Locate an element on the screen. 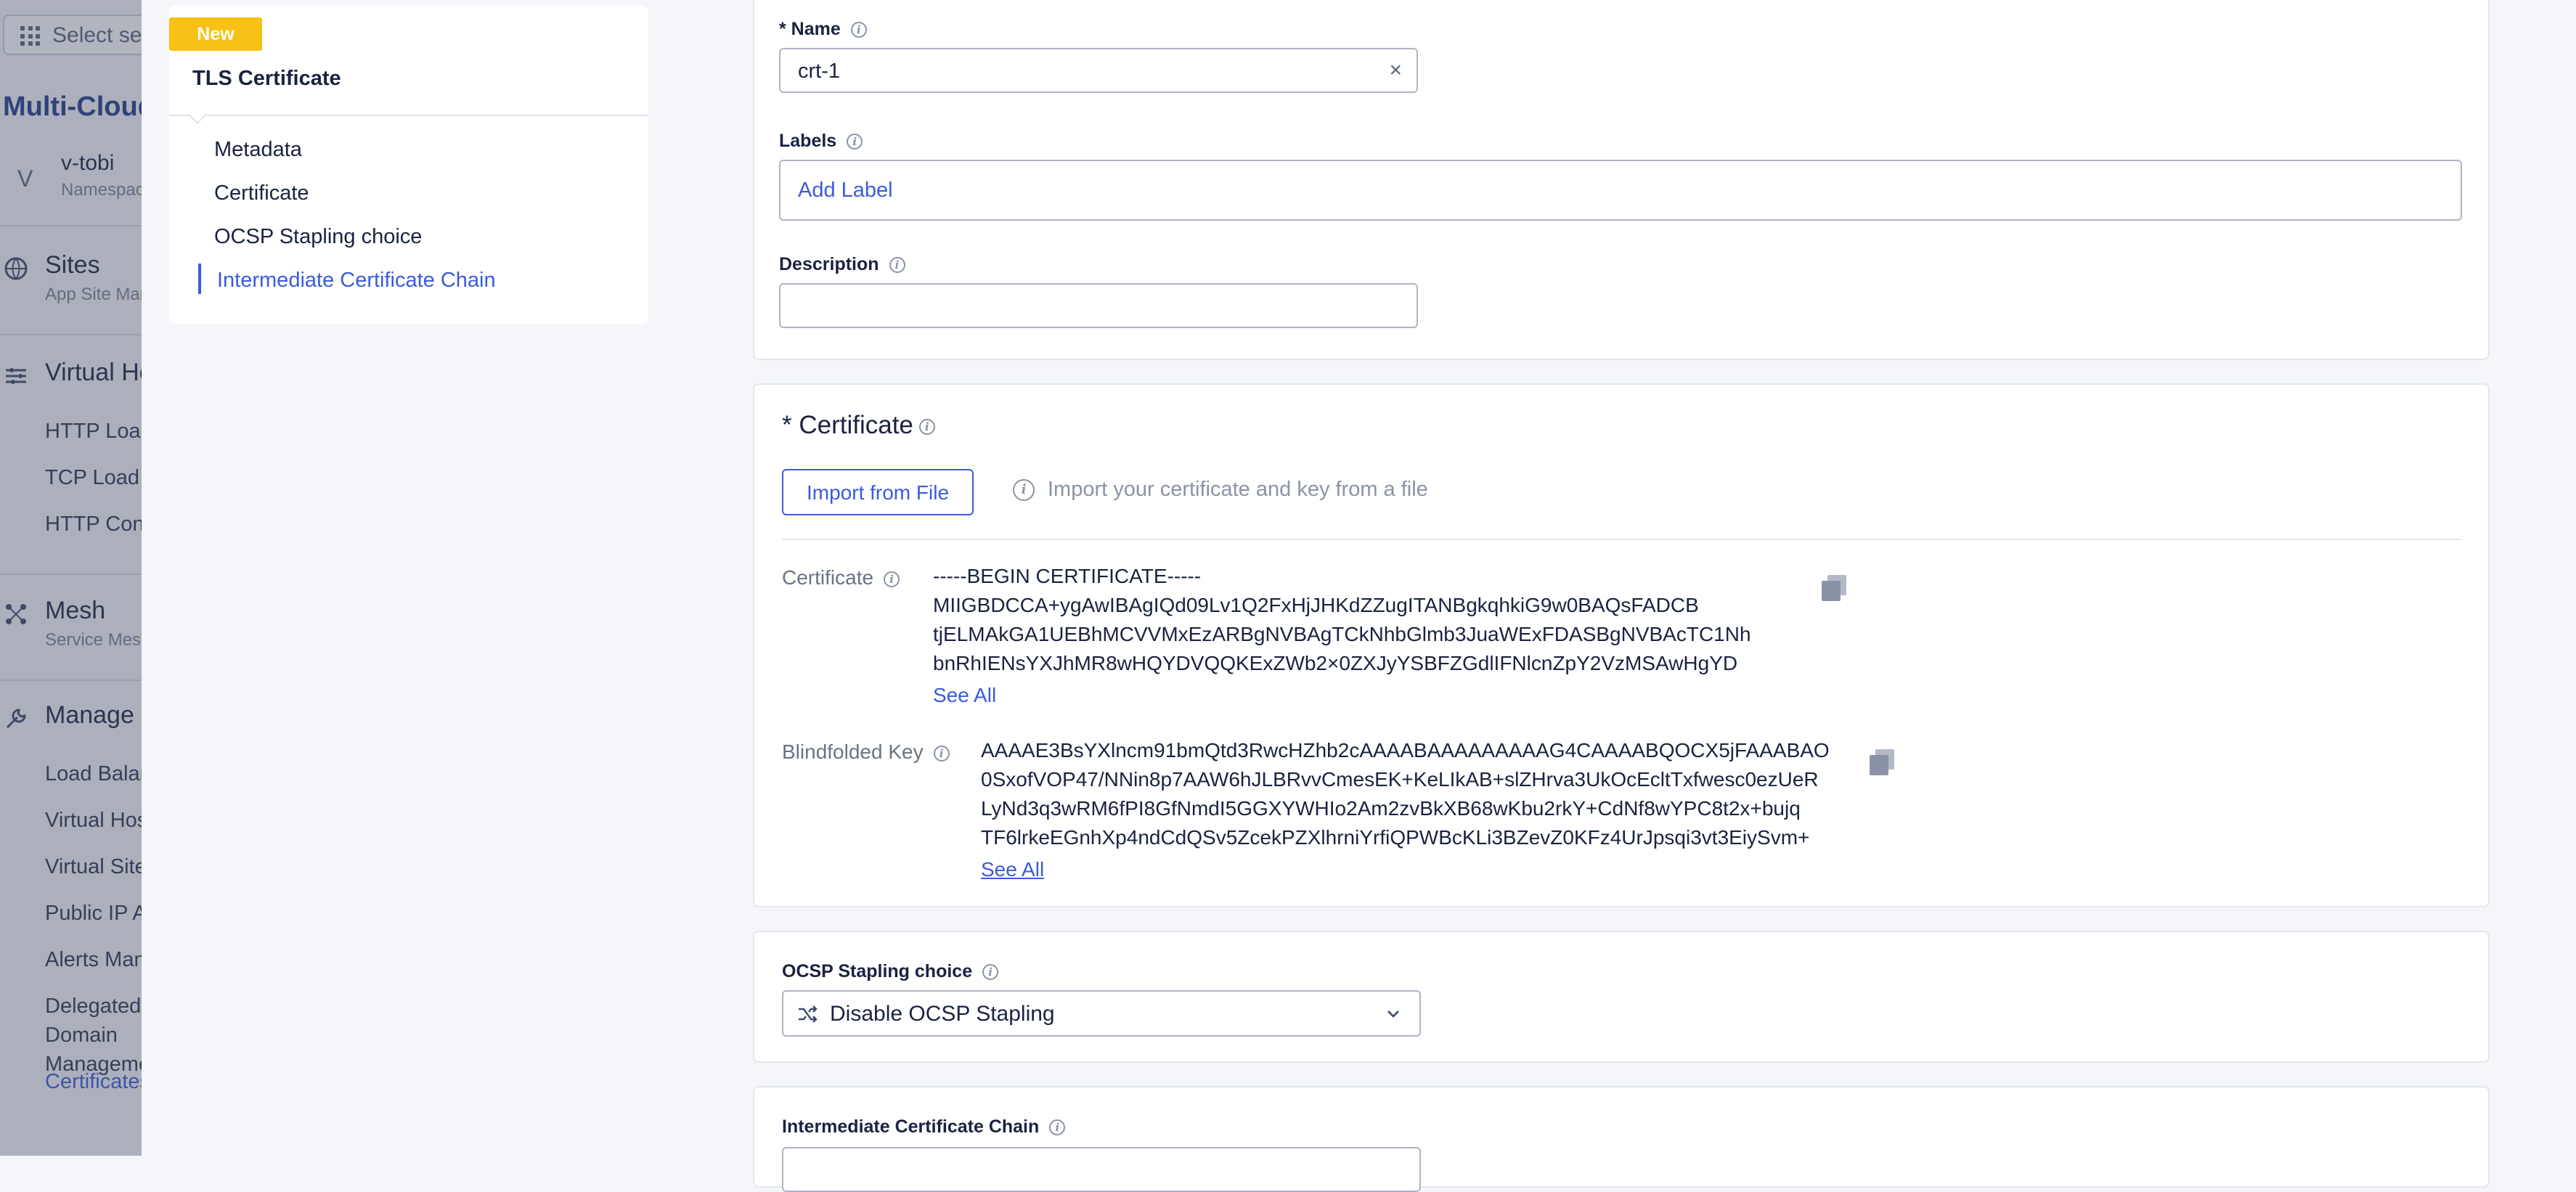 The width and height of the screenshot is (2576, 1192). apps-grid-icon is located at coordinates (30, 36).